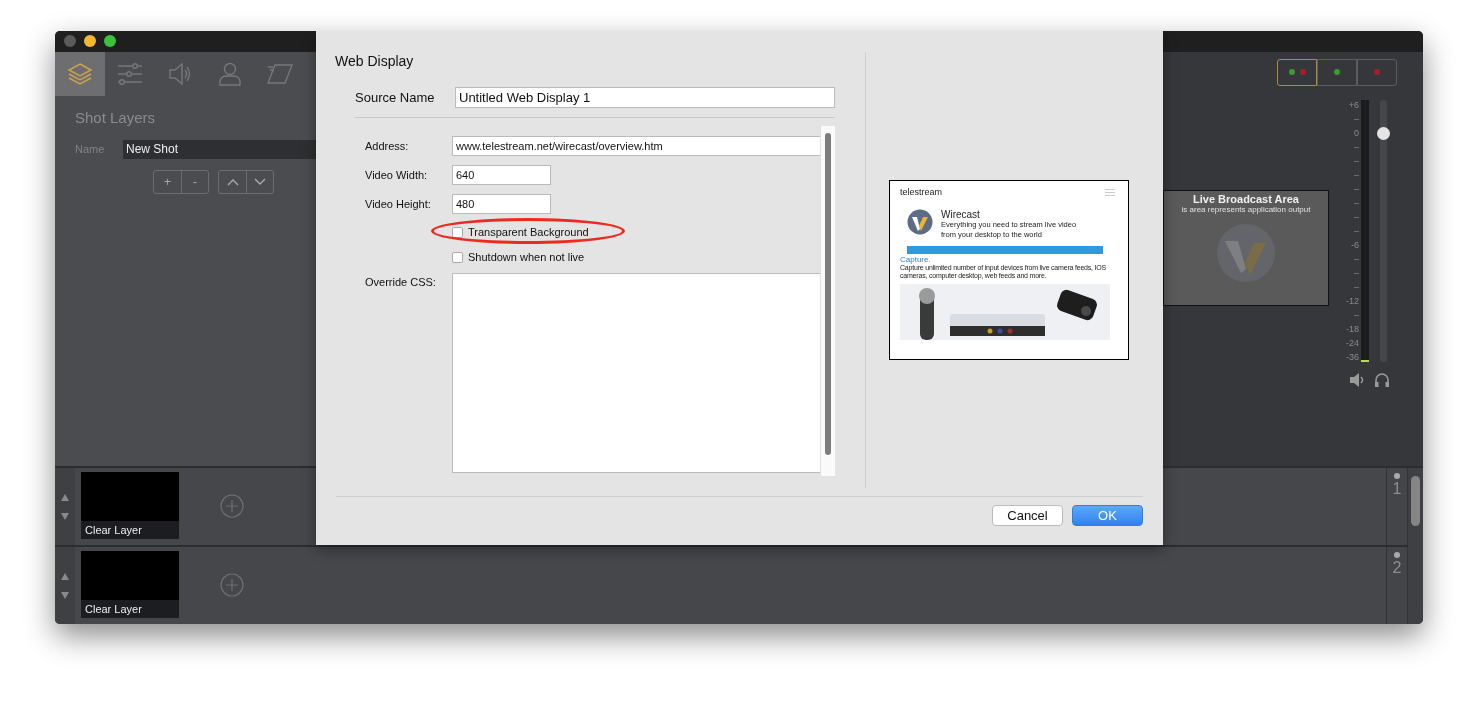  I want to click on field-label: Override CSS:, so click(401, 282).